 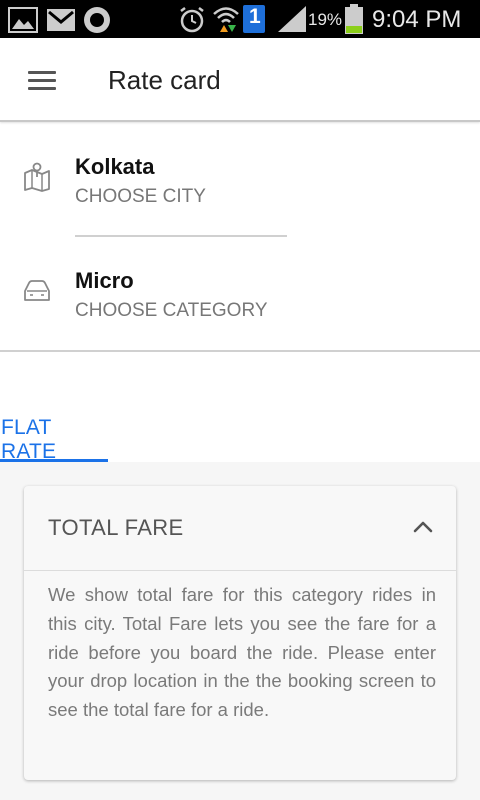 I want to click on tab-flat-rate: FLAT RATE, so click(x=54, y=437).